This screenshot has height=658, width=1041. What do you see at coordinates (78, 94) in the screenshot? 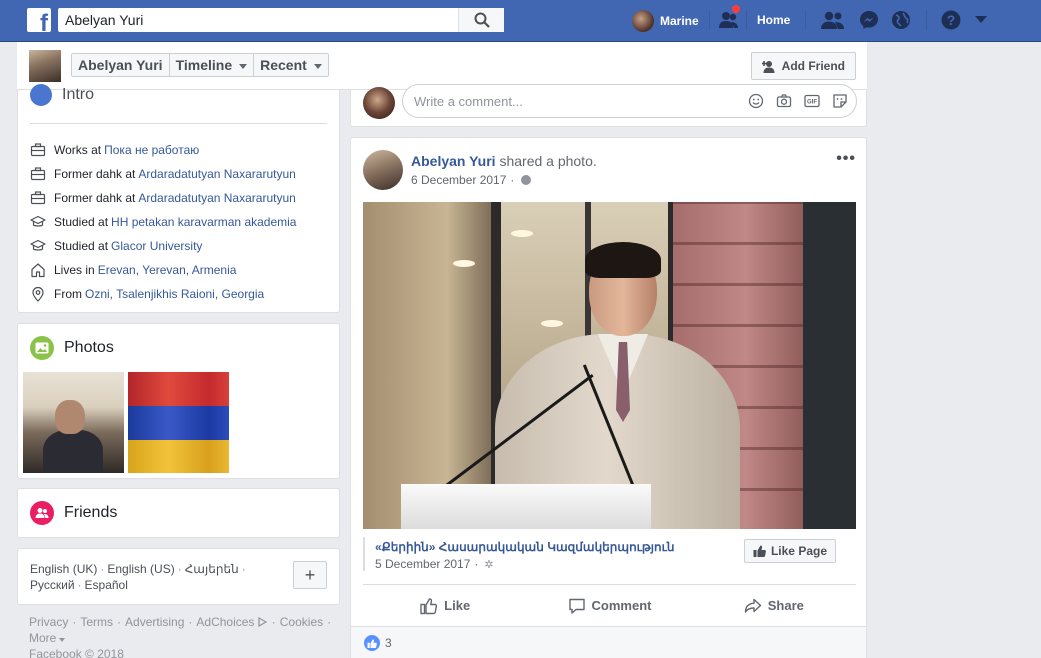
I see `intro-title: Intro` at bounding box center [78, 94].